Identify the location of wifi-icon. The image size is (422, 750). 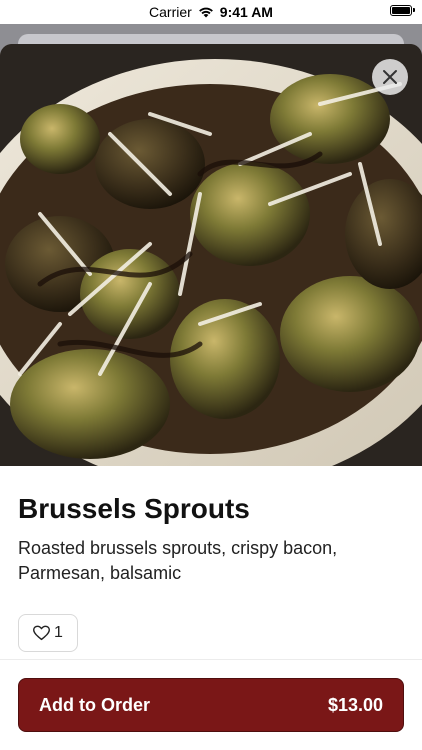
(205, 12).